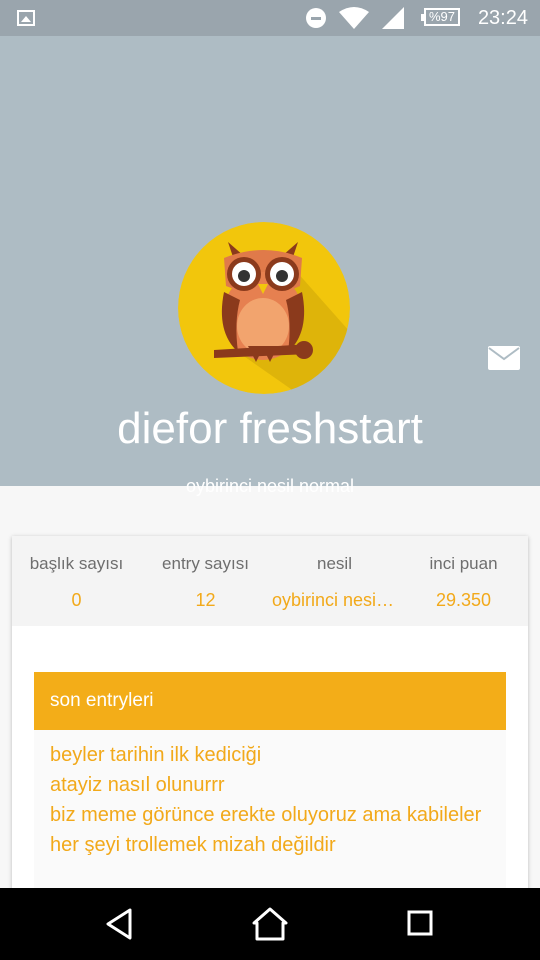 The height and width of the screenshot is (960, 540). I want to click on battery-indicator: %97, so click(440, 17).